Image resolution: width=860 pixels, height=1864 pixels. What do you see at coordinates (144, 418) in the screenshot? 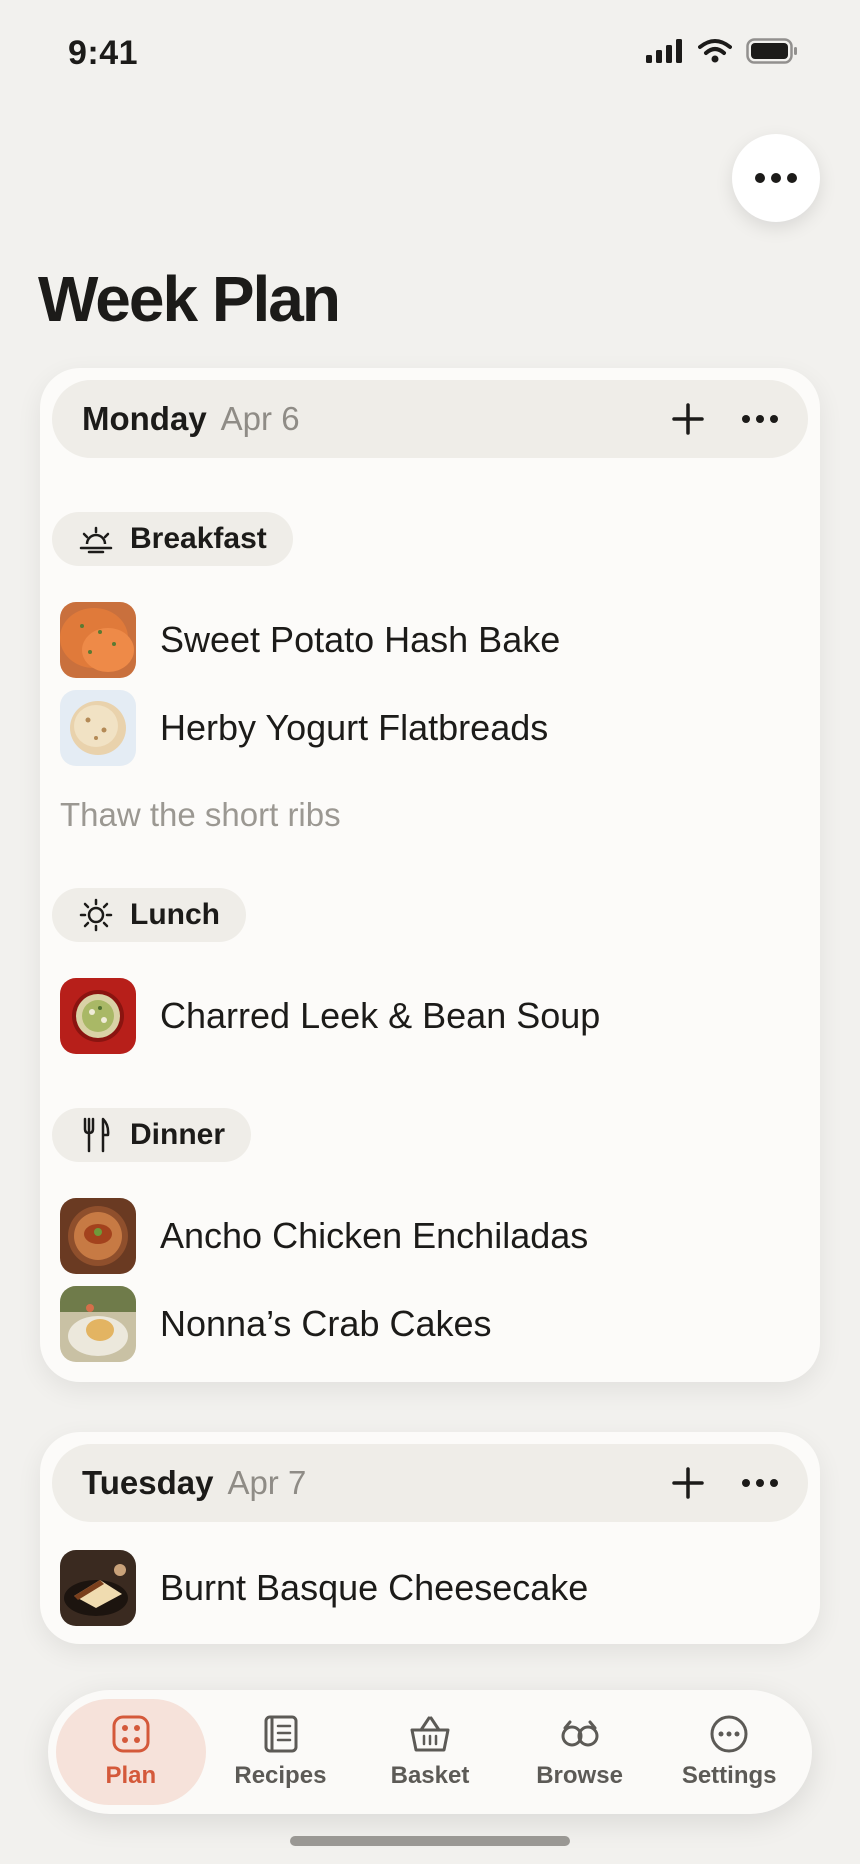
I see `day-name: Monday` at bounding box center [144, 418].